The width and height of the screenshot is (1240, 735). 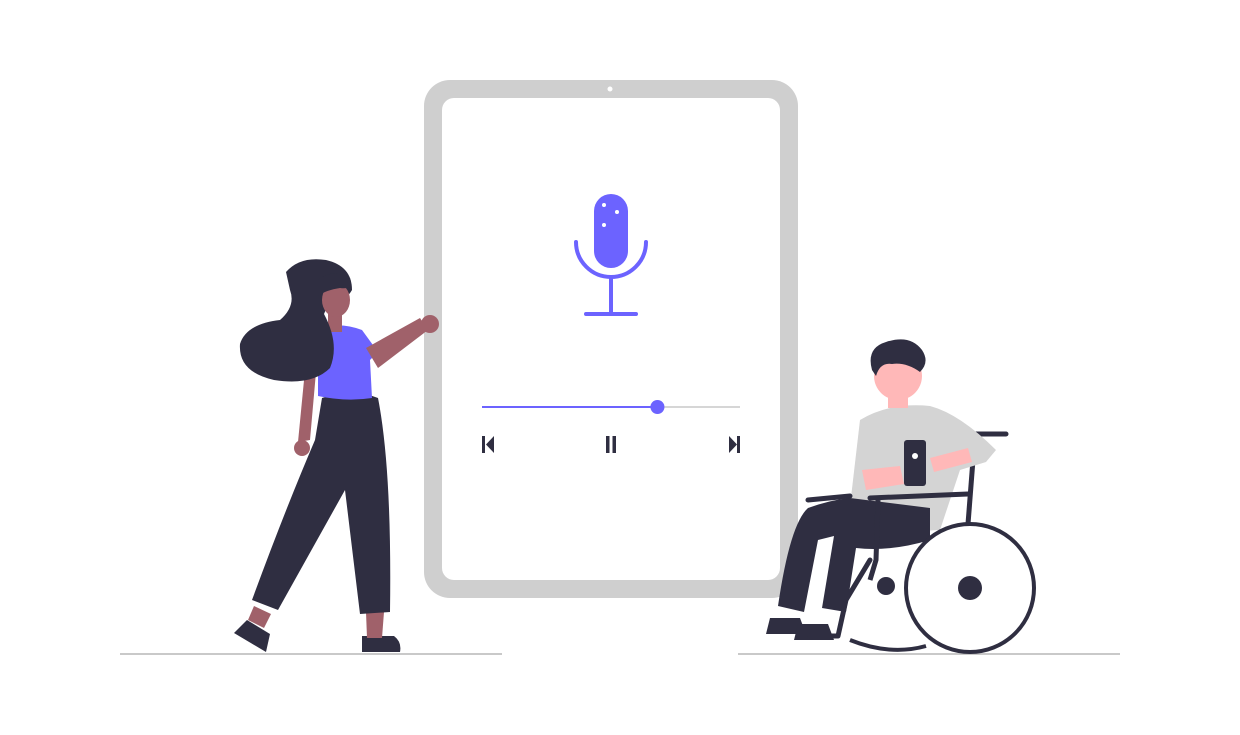 I want to click on microphone-capsule, so click(x=611, y=231).